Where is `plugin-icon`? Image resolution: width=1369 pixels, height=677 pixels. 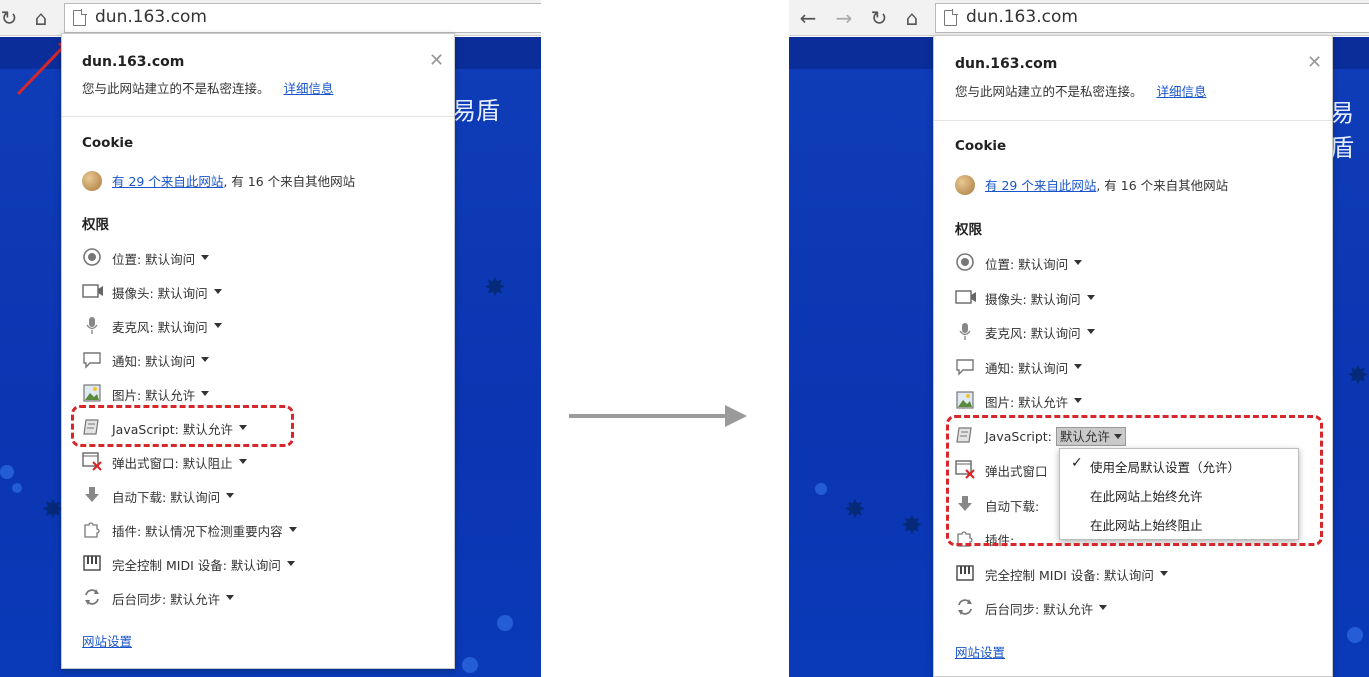 plugin-icon is located at coordinates (92, 529).